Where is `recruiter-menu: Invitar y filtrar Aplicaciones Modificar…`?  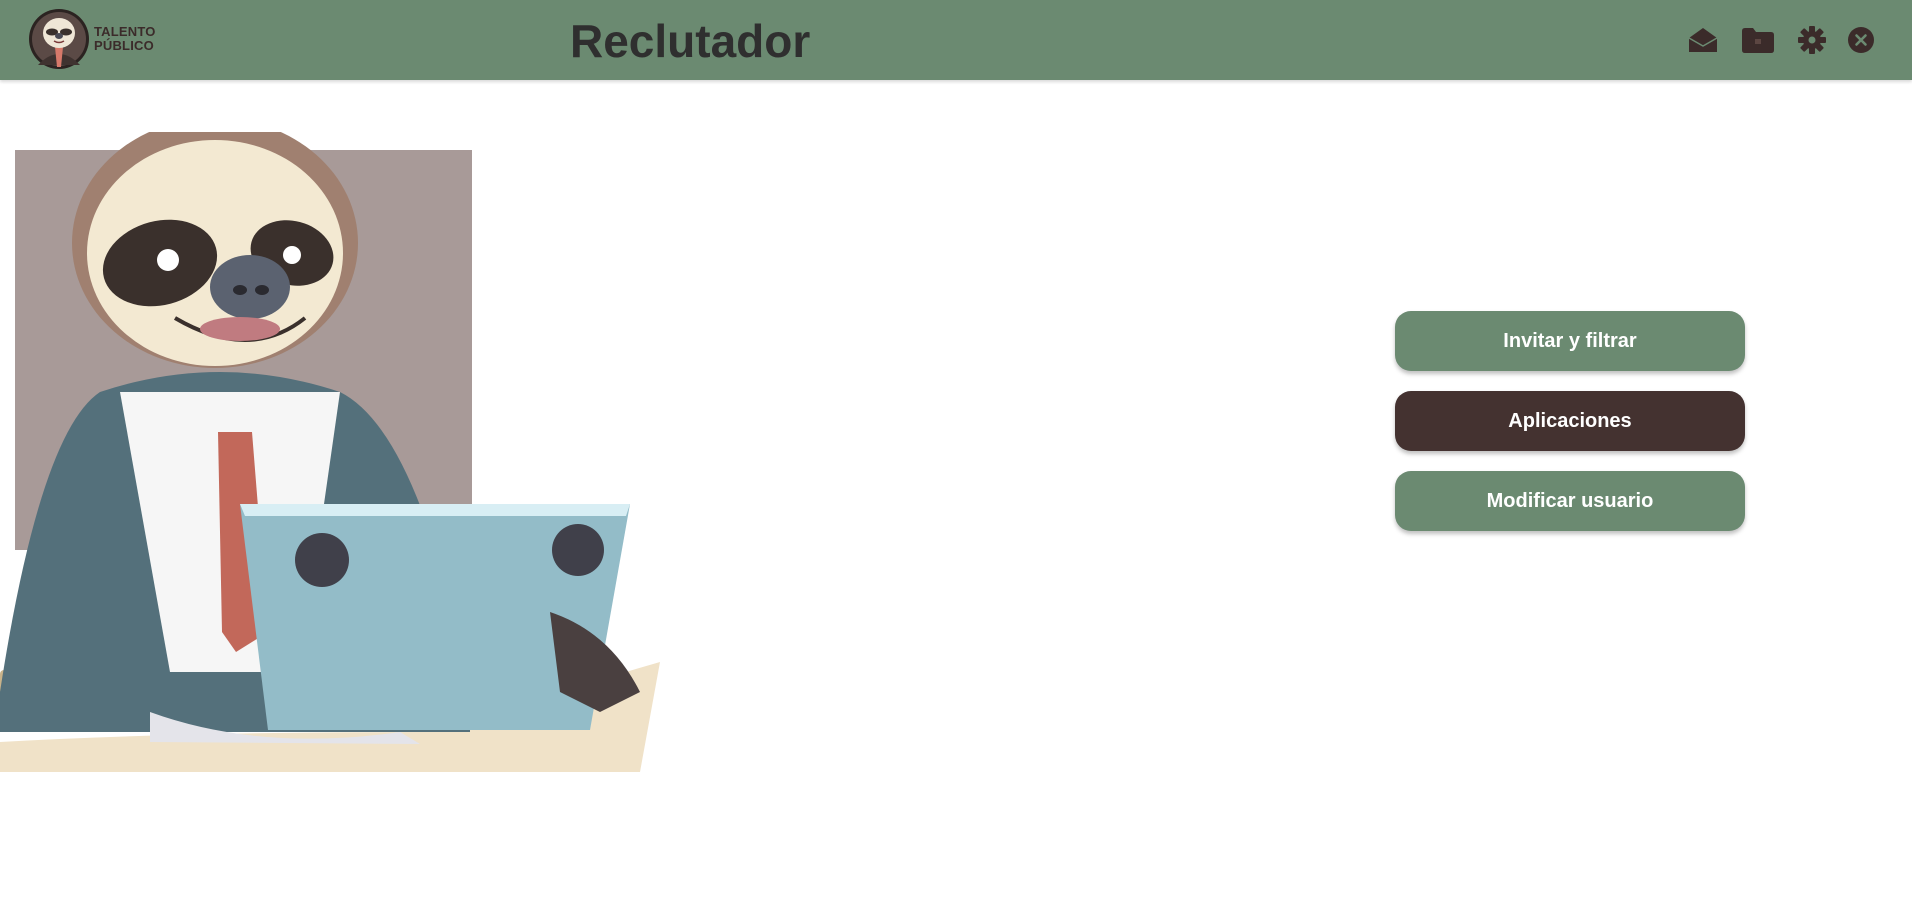 recruiter-menu: Invitar y filtrar Aplicaciones Modificar… is located at coordinates (1570, 431).